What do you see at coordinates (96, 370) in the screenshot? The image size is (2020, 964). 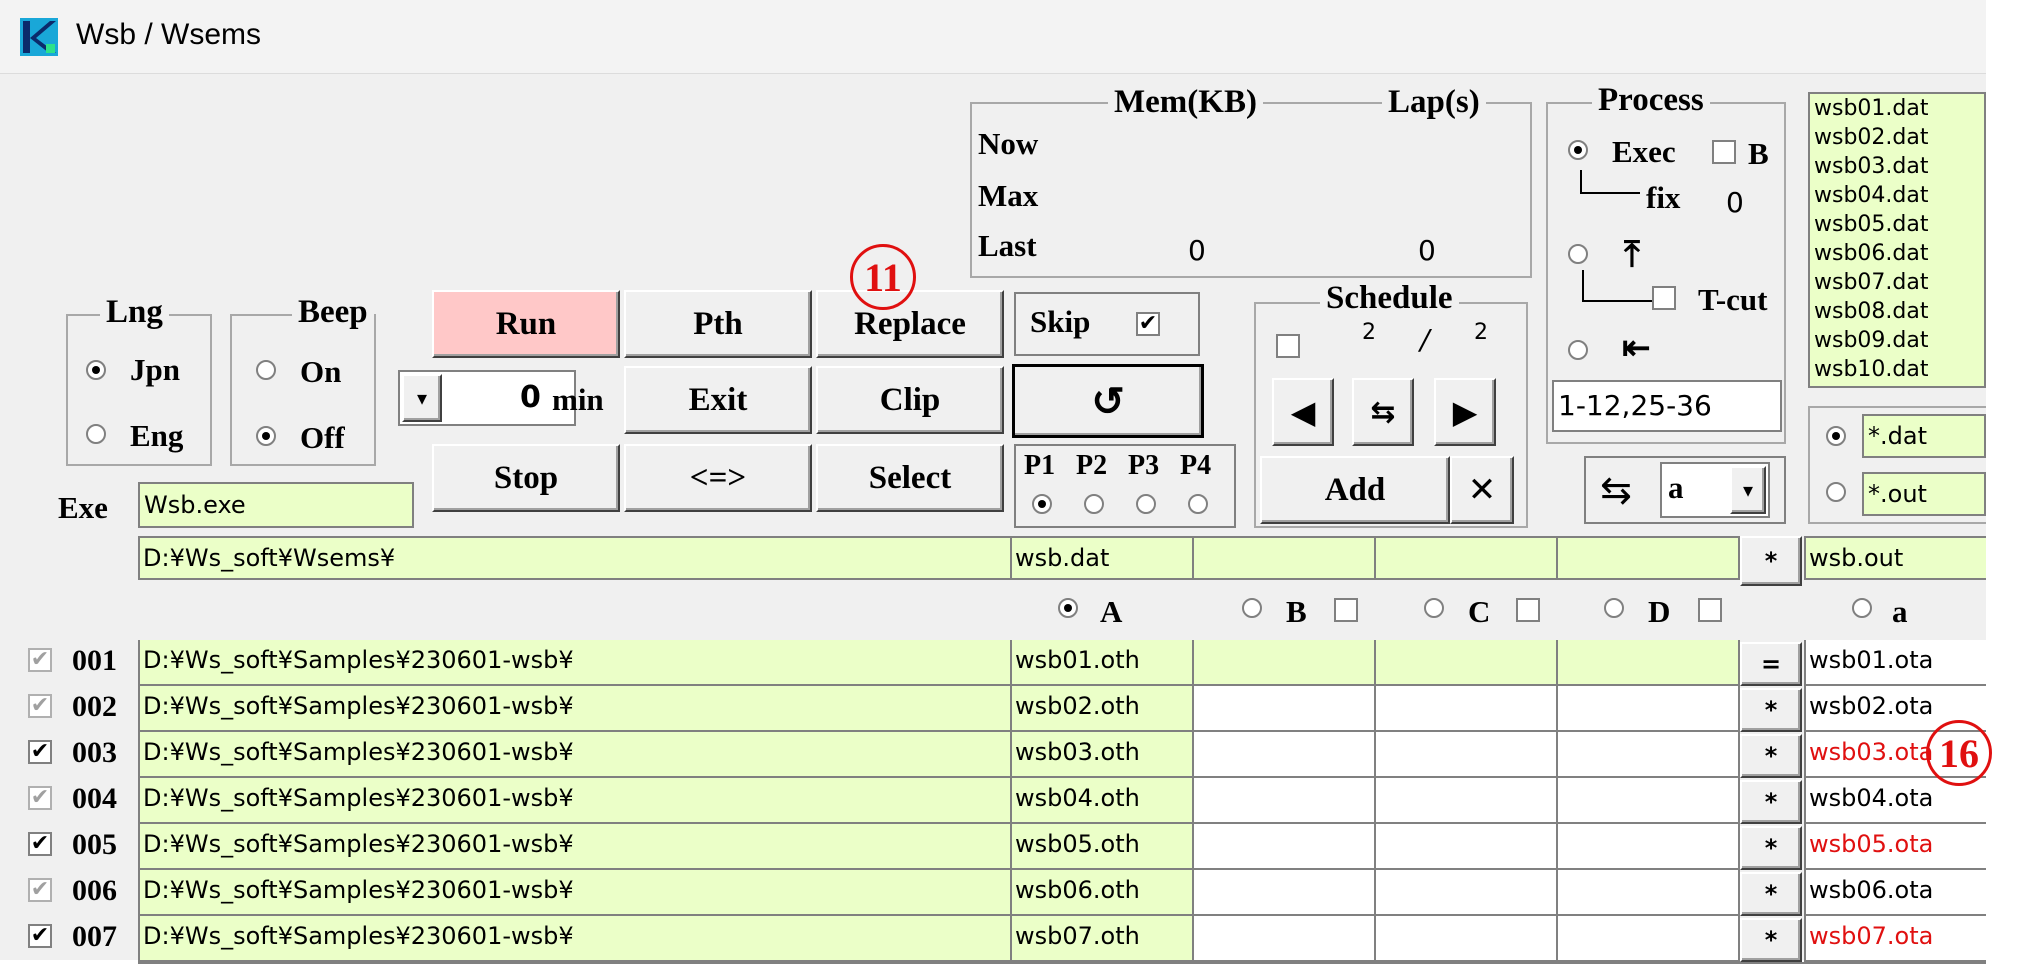 I see `lng-jpn-radio` at bounding box center [96, 370].